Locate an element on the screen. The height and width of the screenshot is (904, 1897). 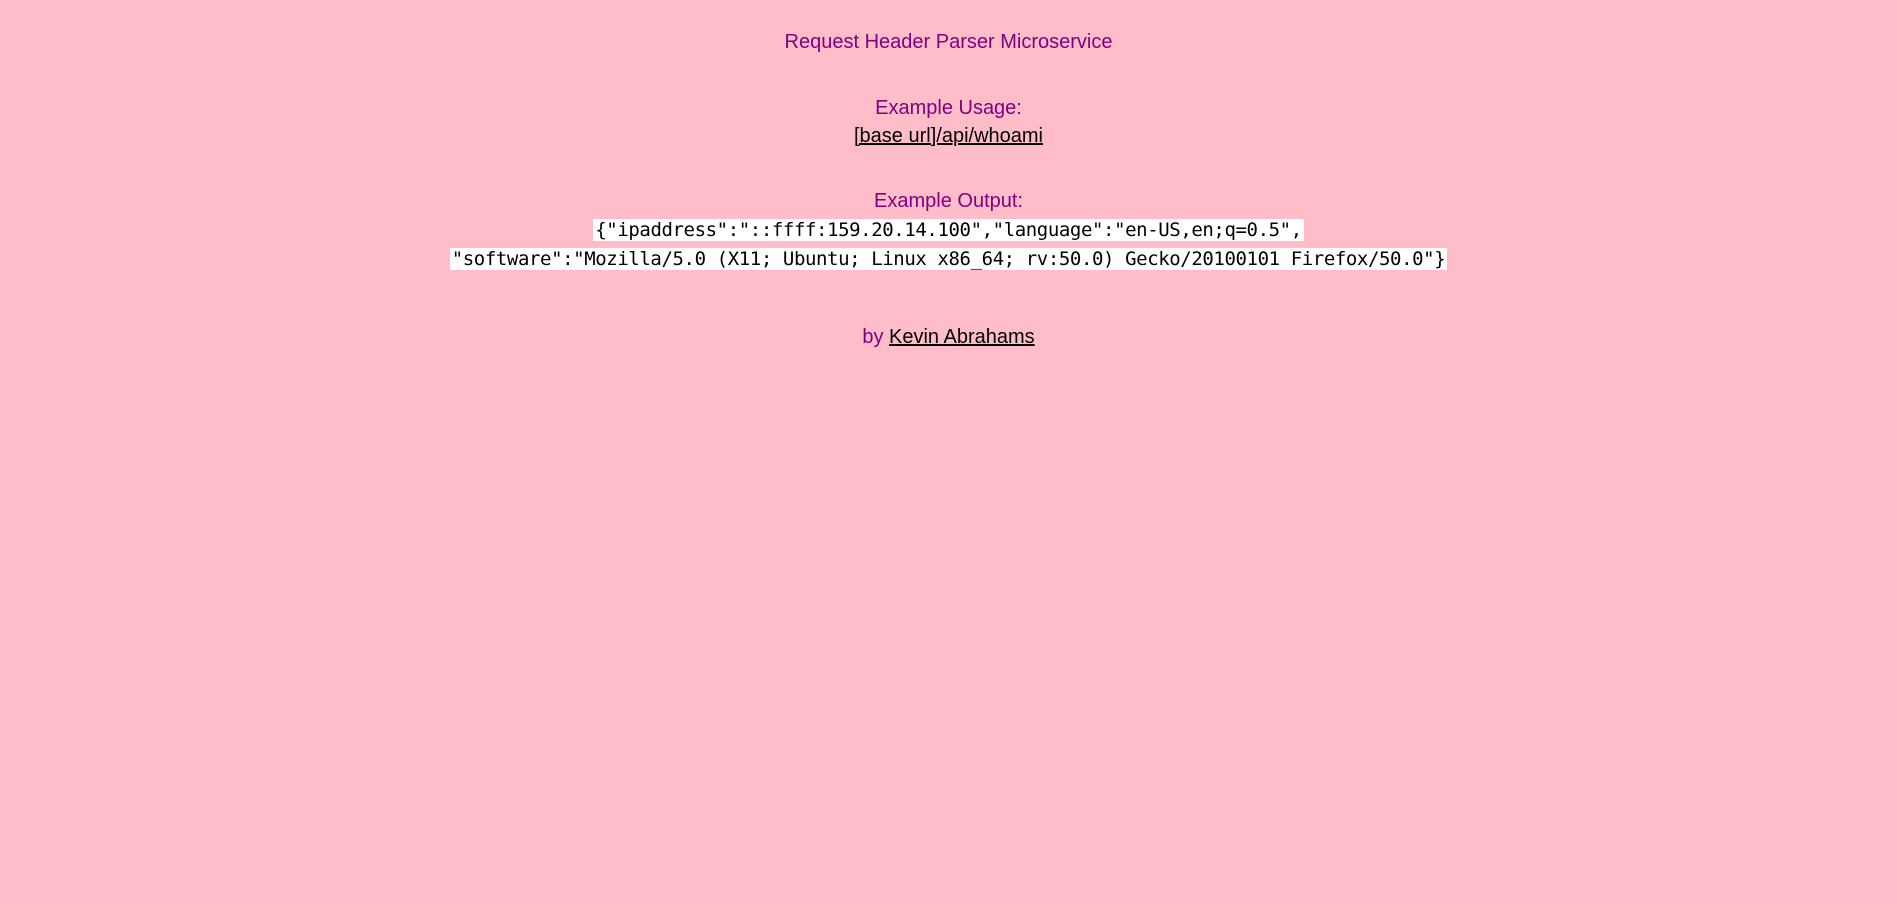
usage-link-row: [base url]/api/whoami is located at coordinates (948, 136).